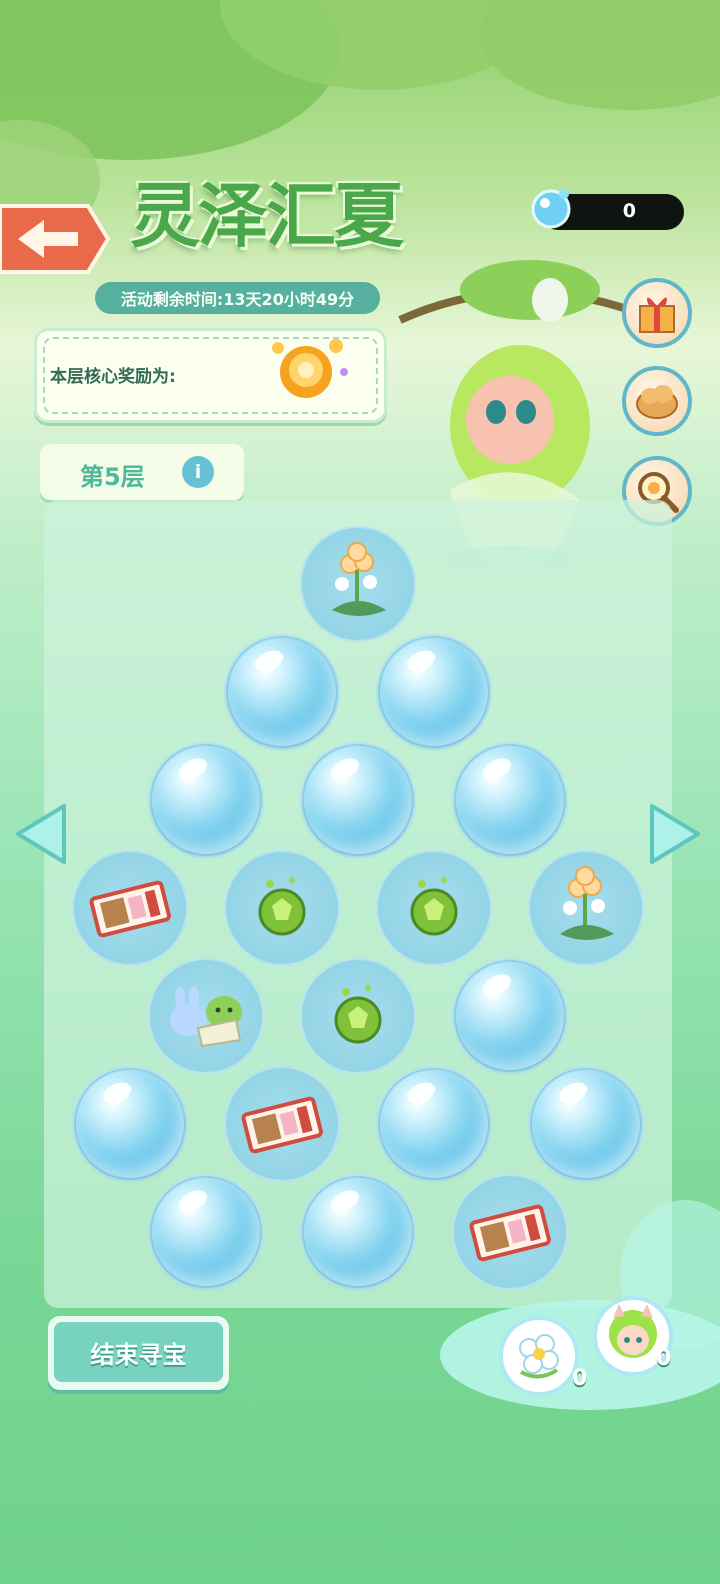  Describe the element at coordinates (629, 211) in the screenshot. I see `currency-value: 0` at that location.